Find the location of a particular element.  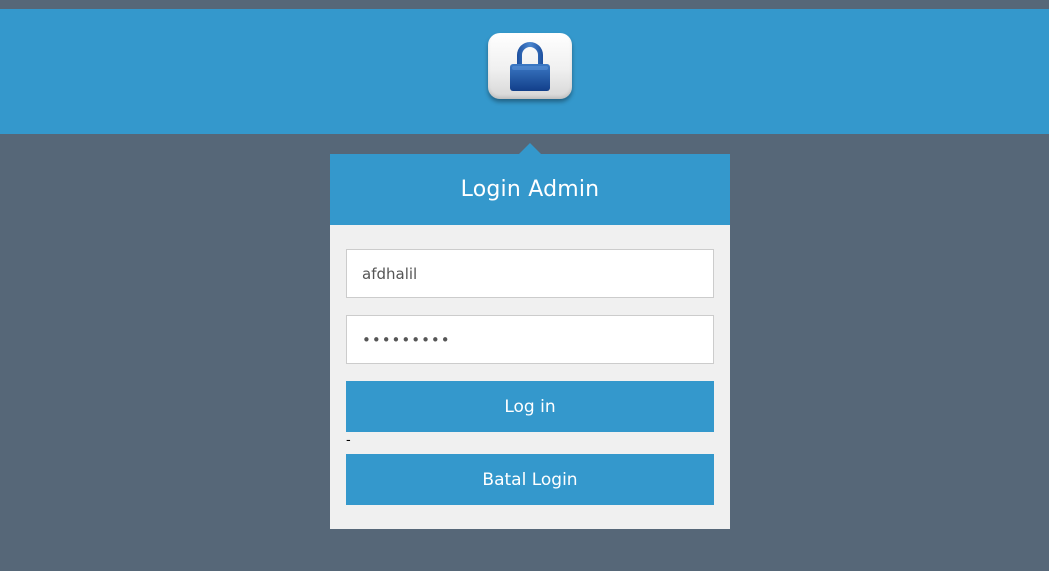

card-header: Login Admin is located at coordinates (530, 189).